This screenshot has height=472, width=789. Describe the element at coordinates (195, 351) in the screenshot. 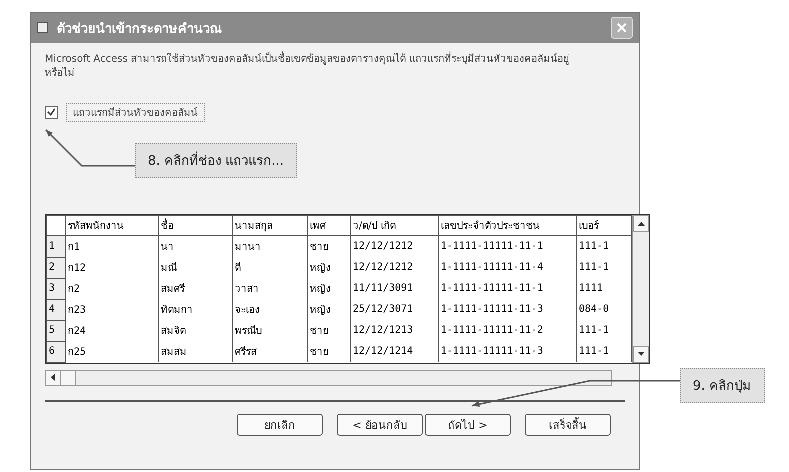

I see `table-cell: สมสม` at that location.